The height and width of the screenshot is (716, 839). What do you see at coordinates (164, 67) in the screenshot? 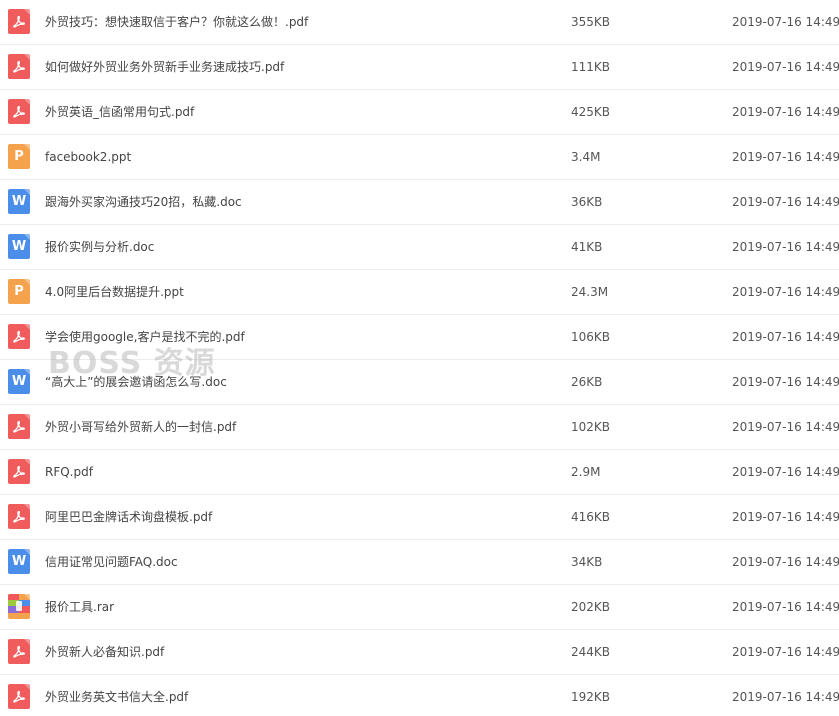
I see `file-name: 如何做好外贸业务外贸新手业务速成技巧.pdf` at bounding box center [164, 67].